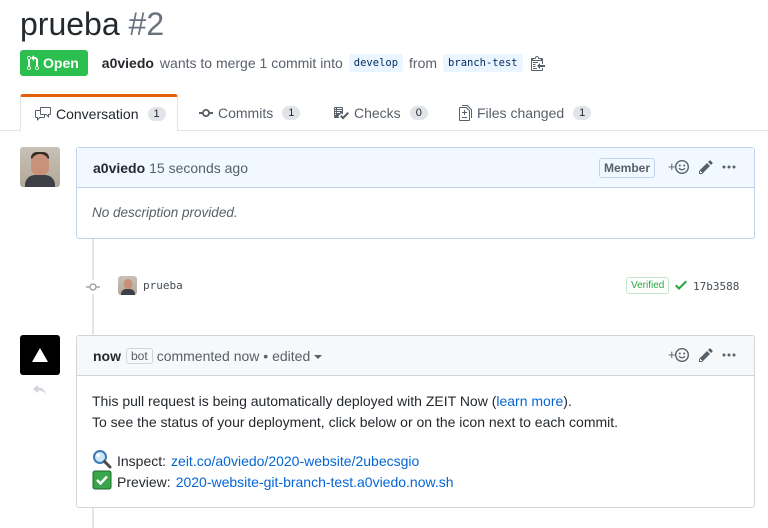  Describe the element at coordinates (163, 285) in the screenshot. I see `commit-message-link: prueba` at that location.